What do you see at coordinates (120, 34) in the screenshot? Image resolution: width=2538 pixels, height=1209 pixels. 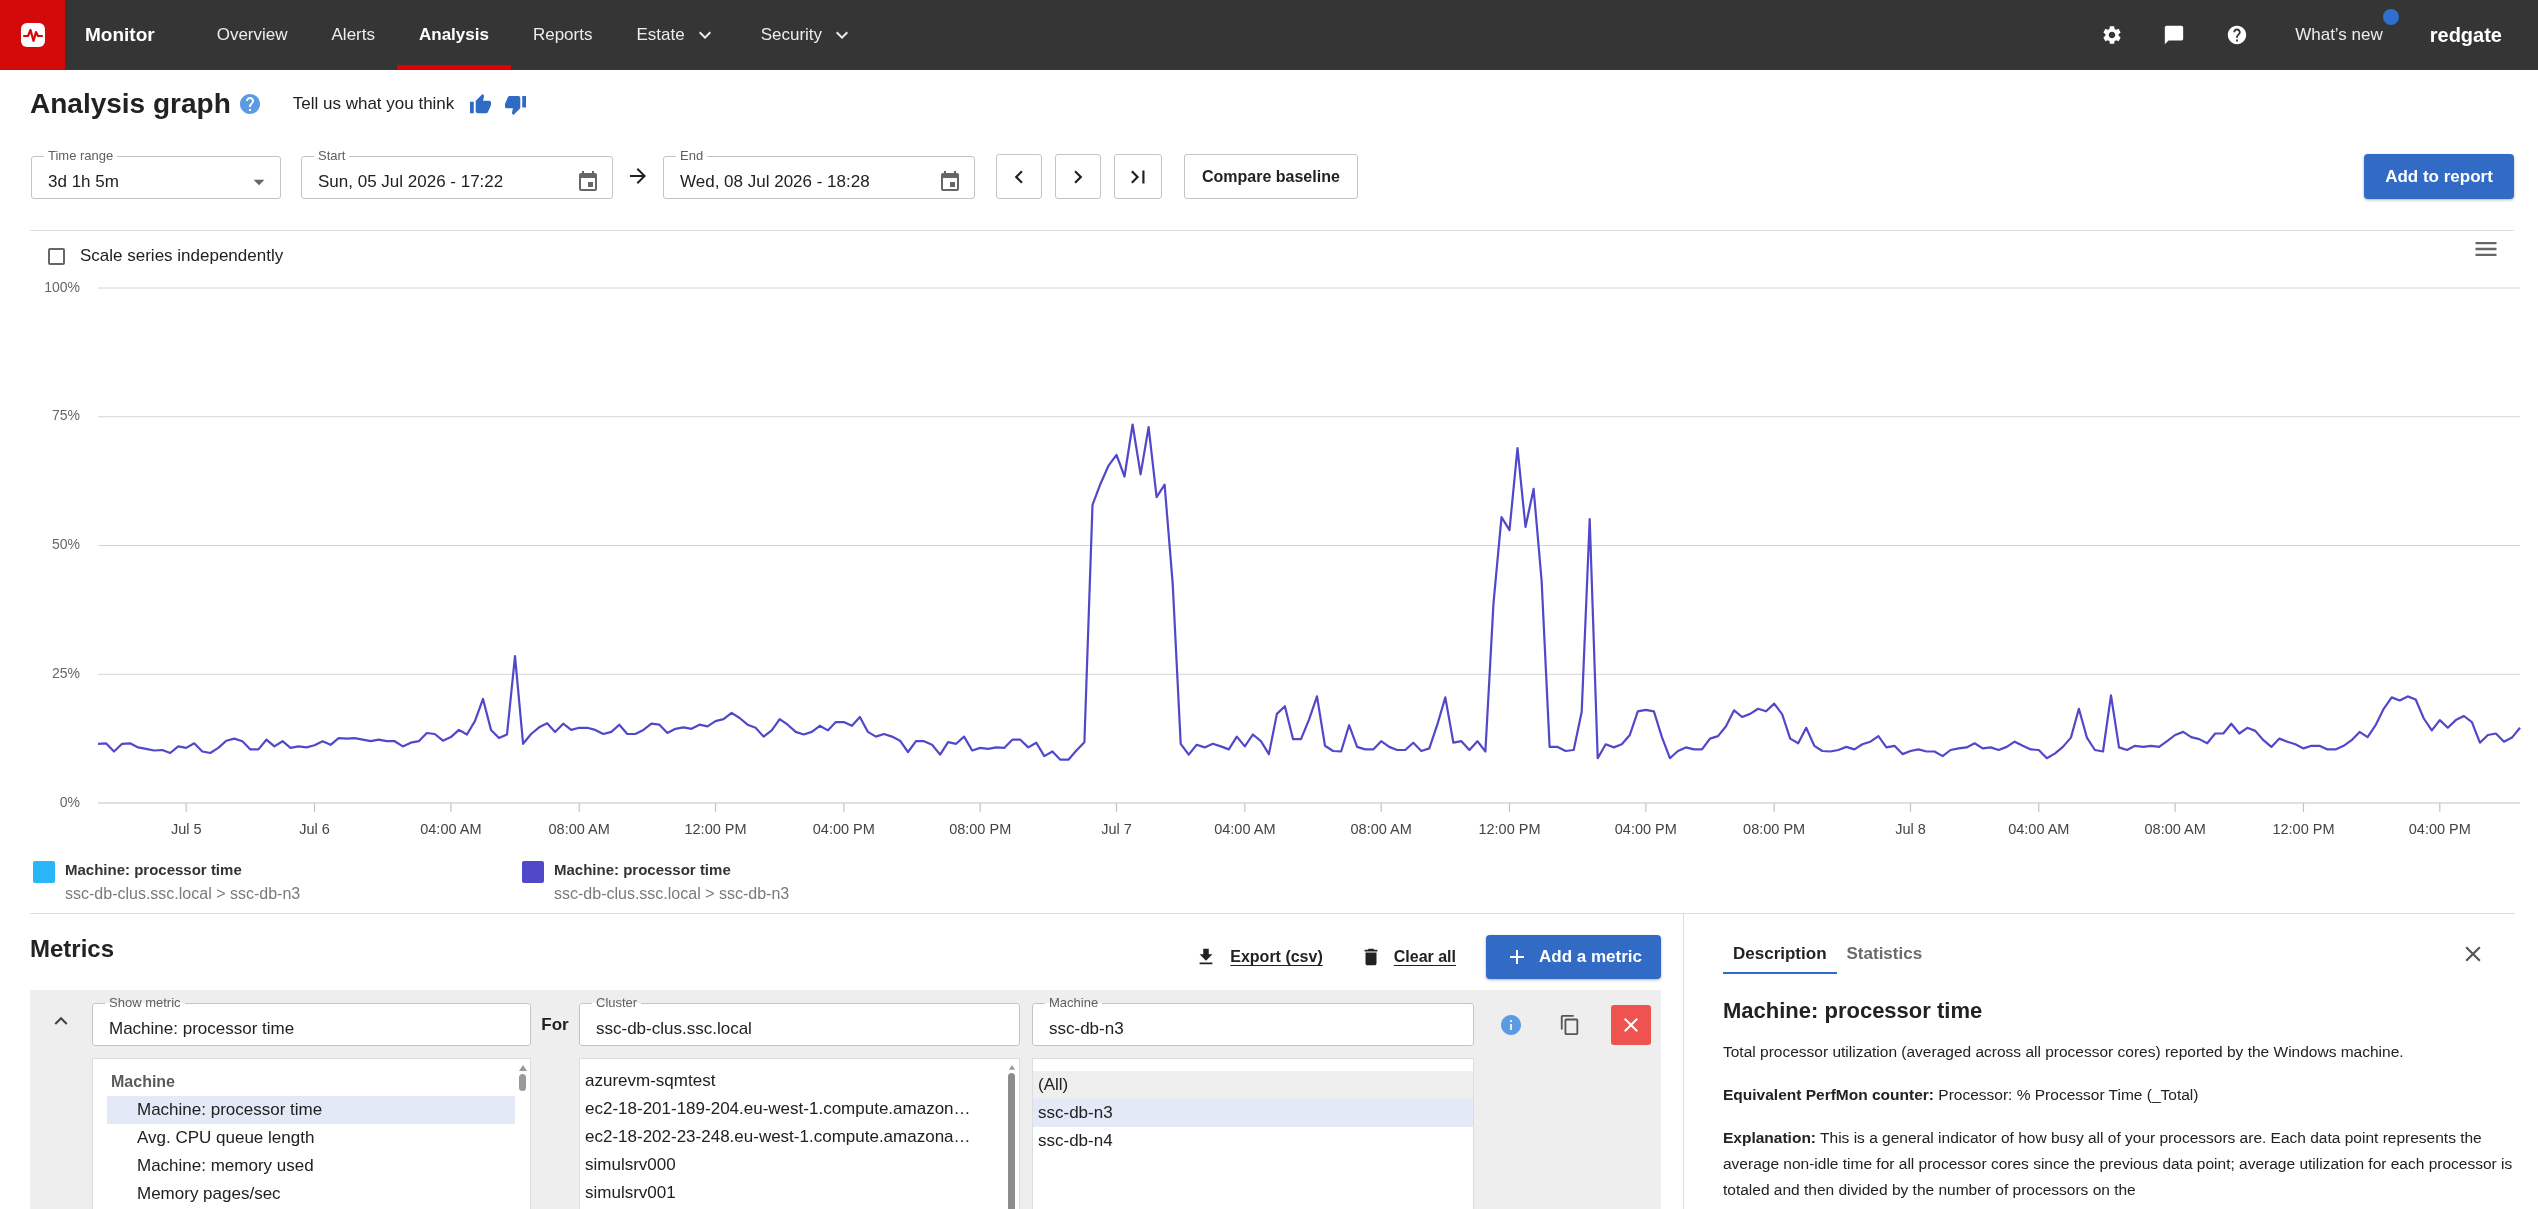 I see `product-name: Monitor` at bounding box center [120, 34].